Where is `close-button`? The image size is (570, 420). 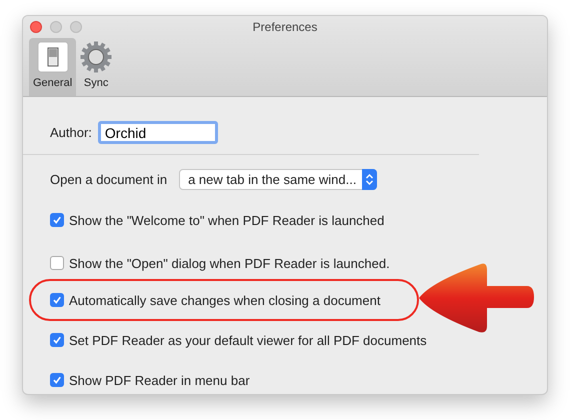
close-button is located at coordinates (36, 27).